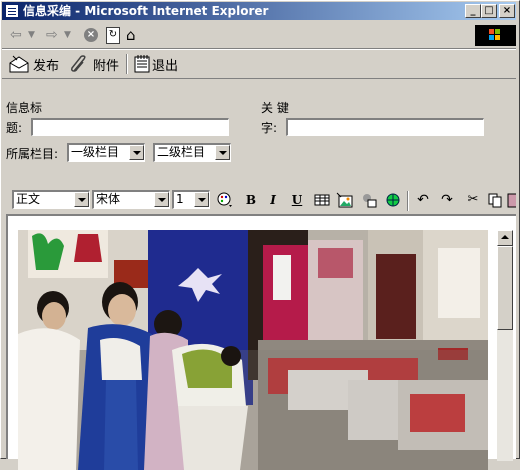  Describe the element at coordinates (181, 152) in the screenshot. I see `level2-category-value: 二级栏目` at that location.